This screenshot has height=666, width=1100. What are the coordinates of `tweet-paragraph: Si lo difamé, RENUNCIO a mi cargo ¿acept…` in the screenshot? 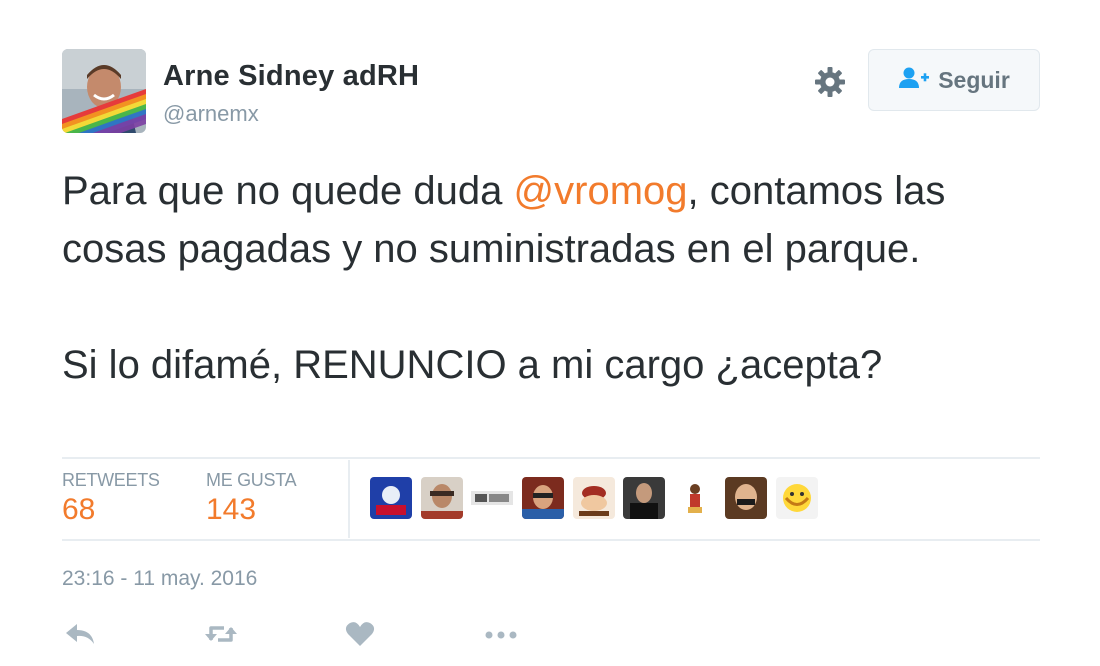 It's located at (472, 365).